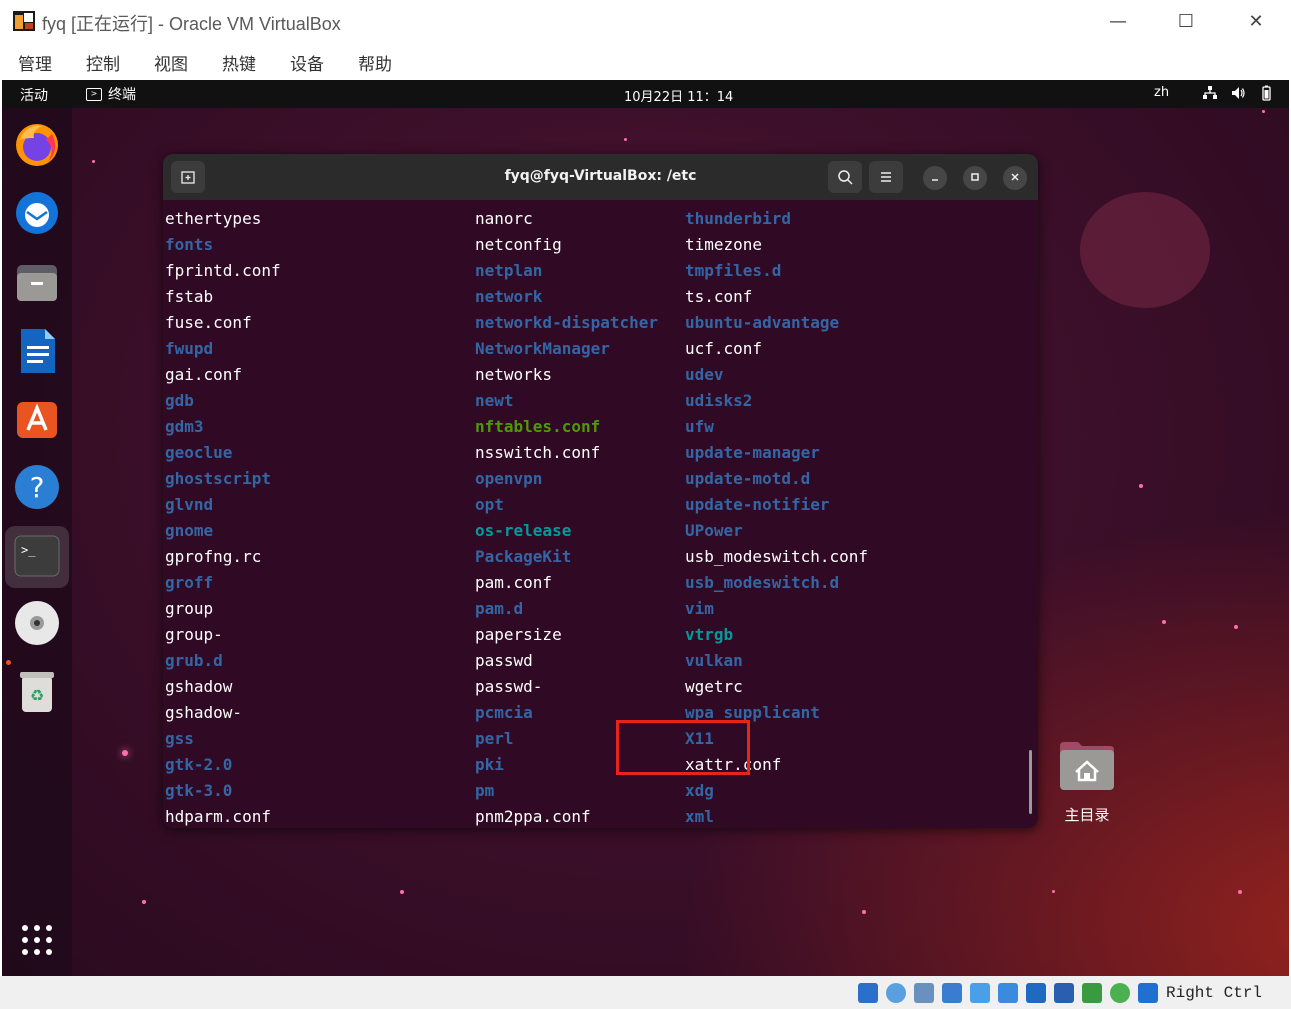 The width and height of the screenshot is (1291, 1009). Describe the element at coordinates (307, 62) in the screenshot. I see `menu-devices: 设备` at that location.